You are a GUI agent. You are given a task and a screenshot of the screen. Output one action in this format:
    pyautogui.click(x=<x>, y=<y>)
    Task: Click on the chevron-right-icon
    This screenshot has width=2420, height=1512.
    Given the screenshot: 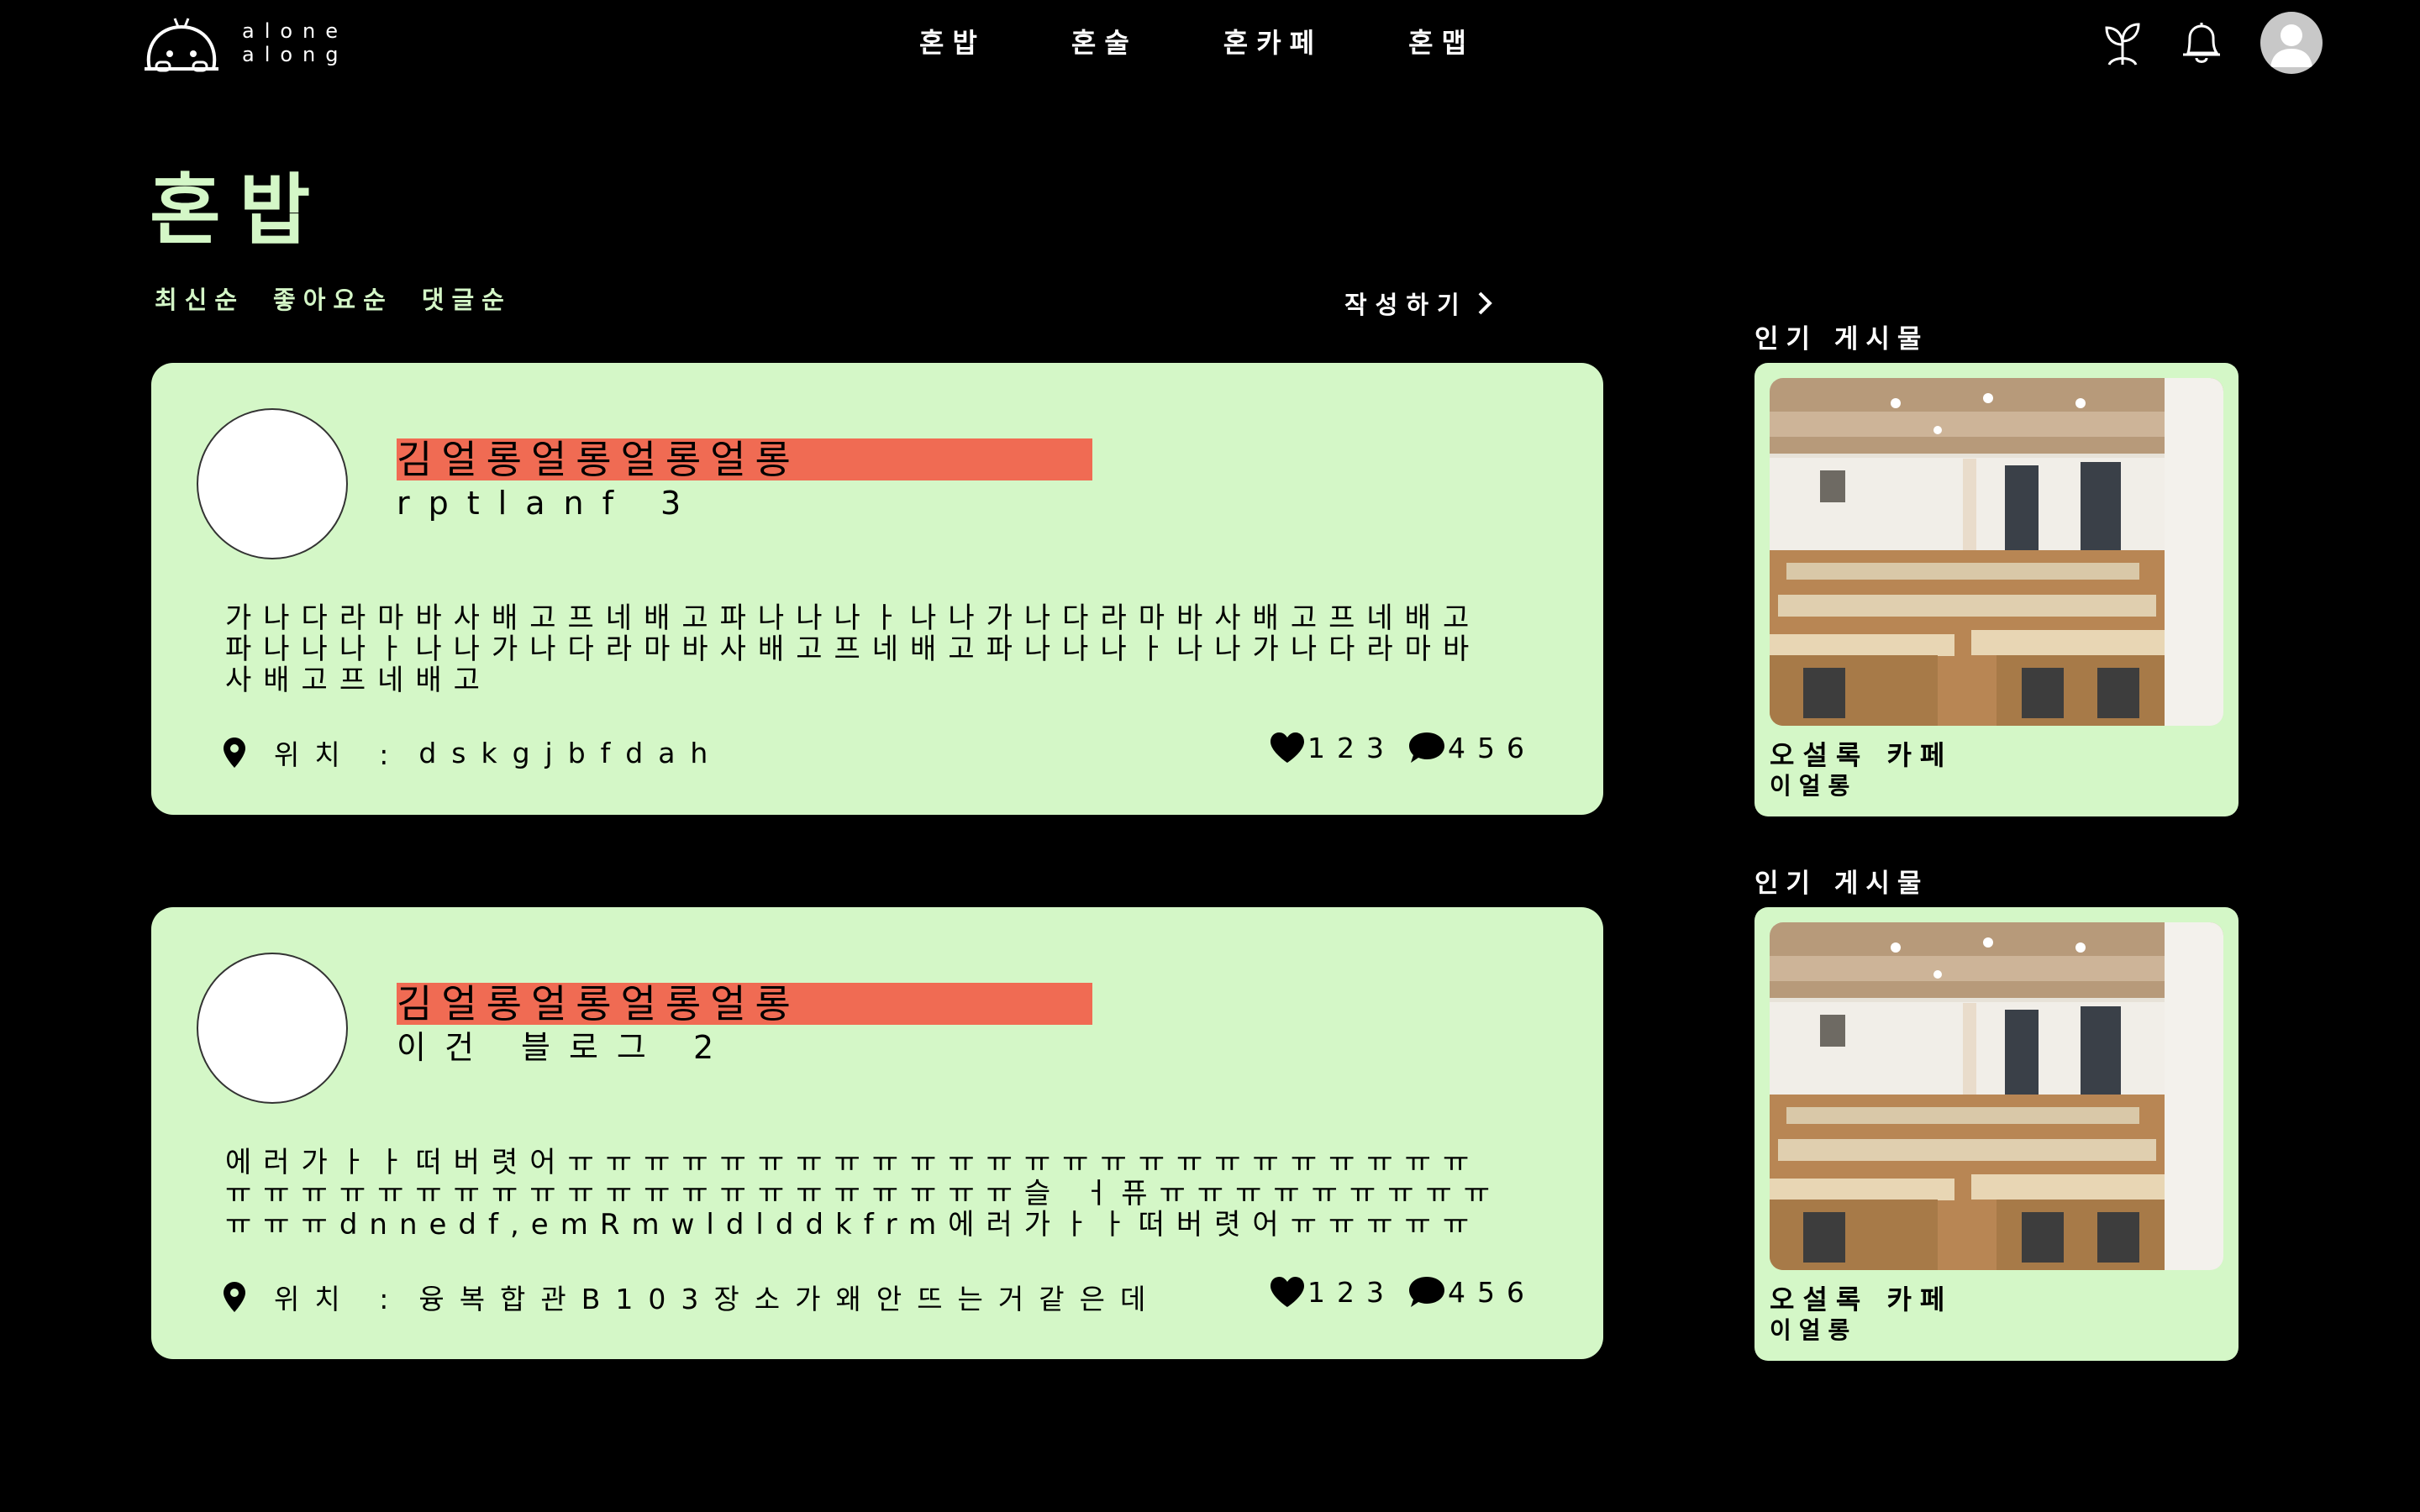 What is the action you would take?
    pyautogui.click(x=1485, y=303)
    